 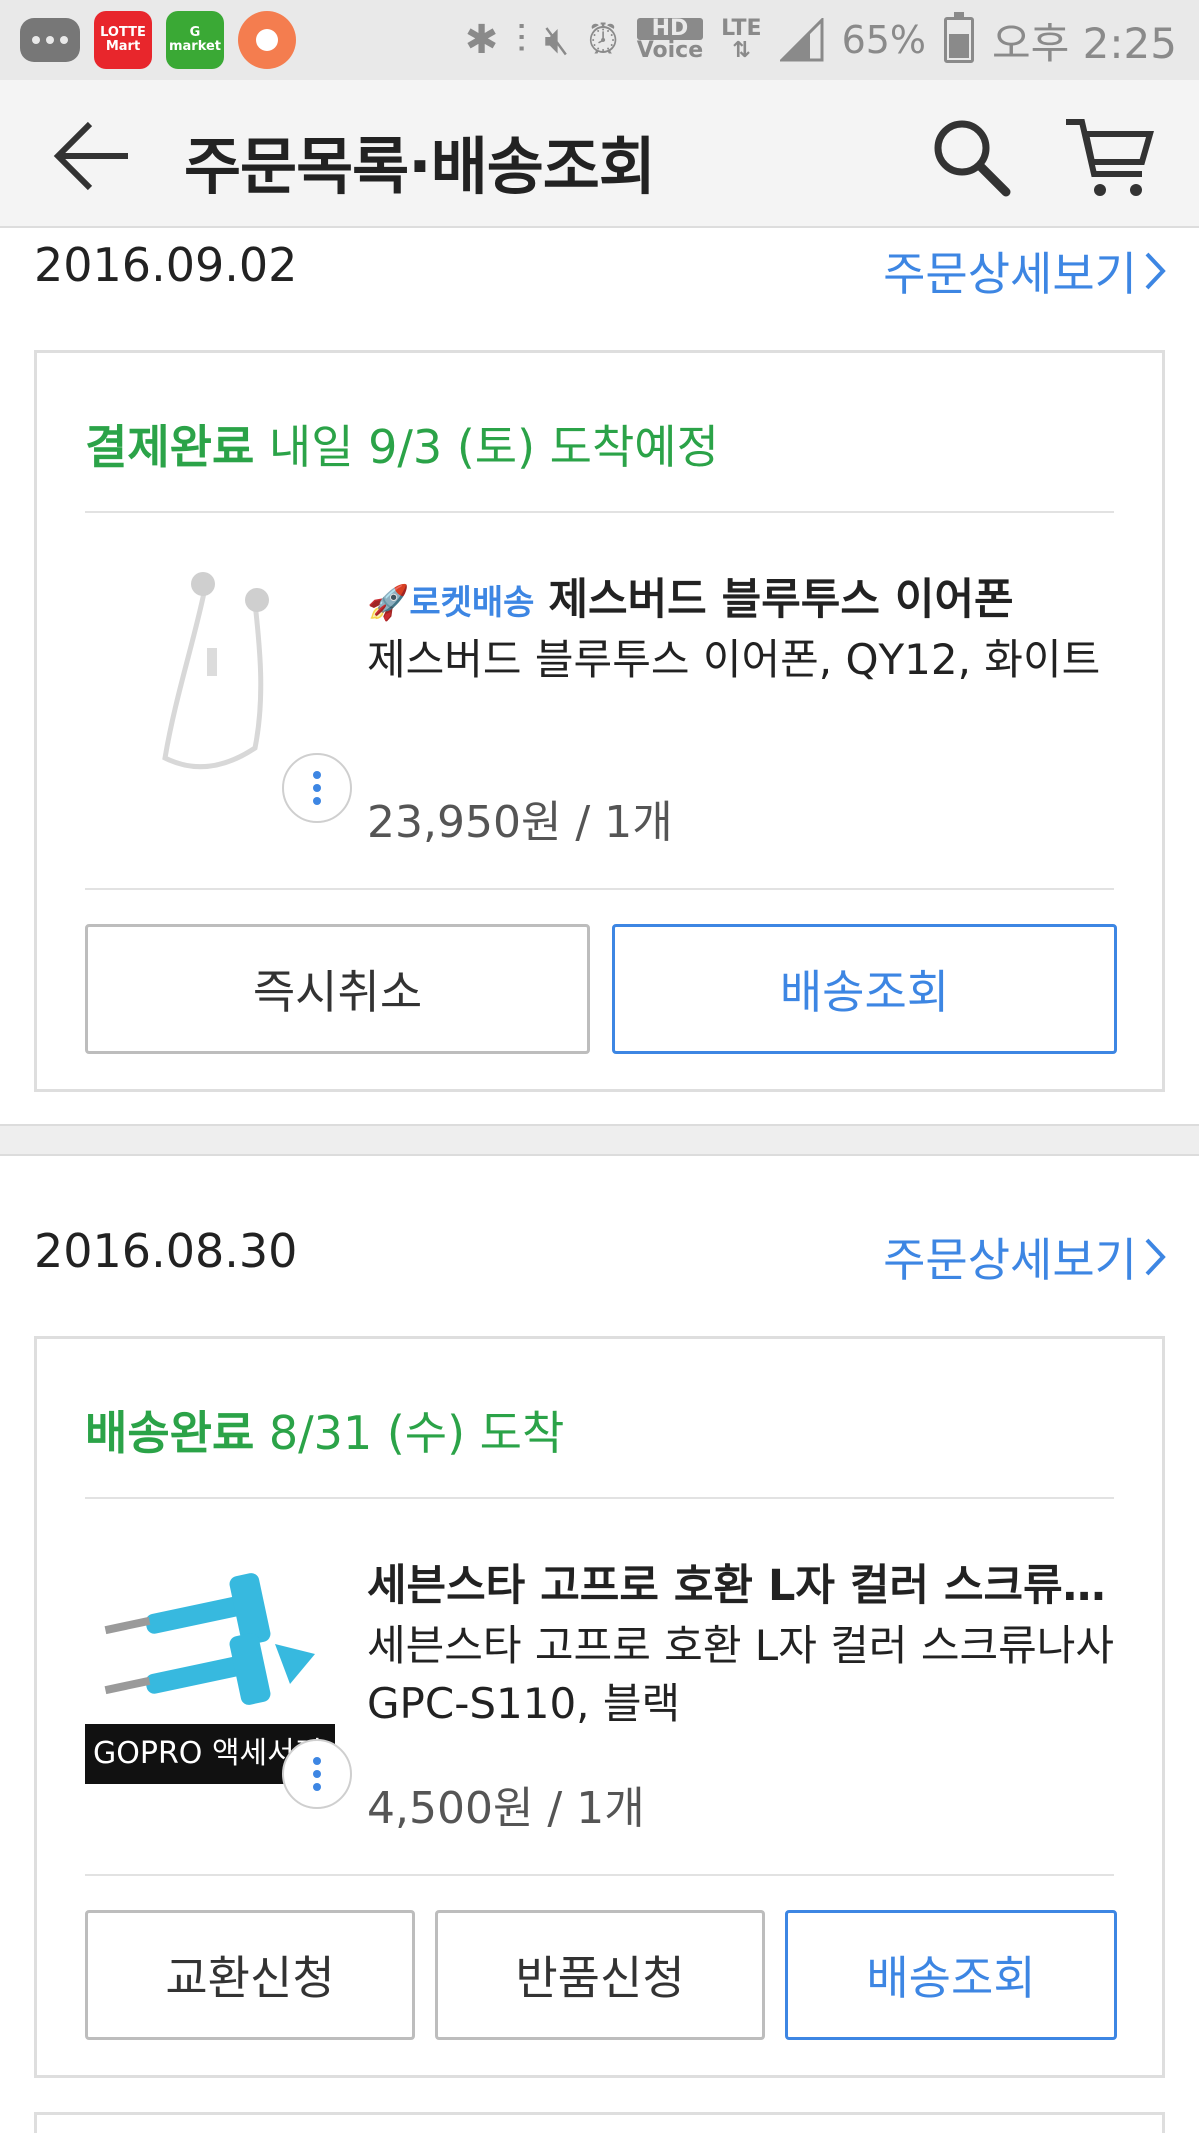 What do you see at coordinates (481, 40) in the screenshot?
I see `bluetooth-icon: ✱` at bounding box center [481, 40].